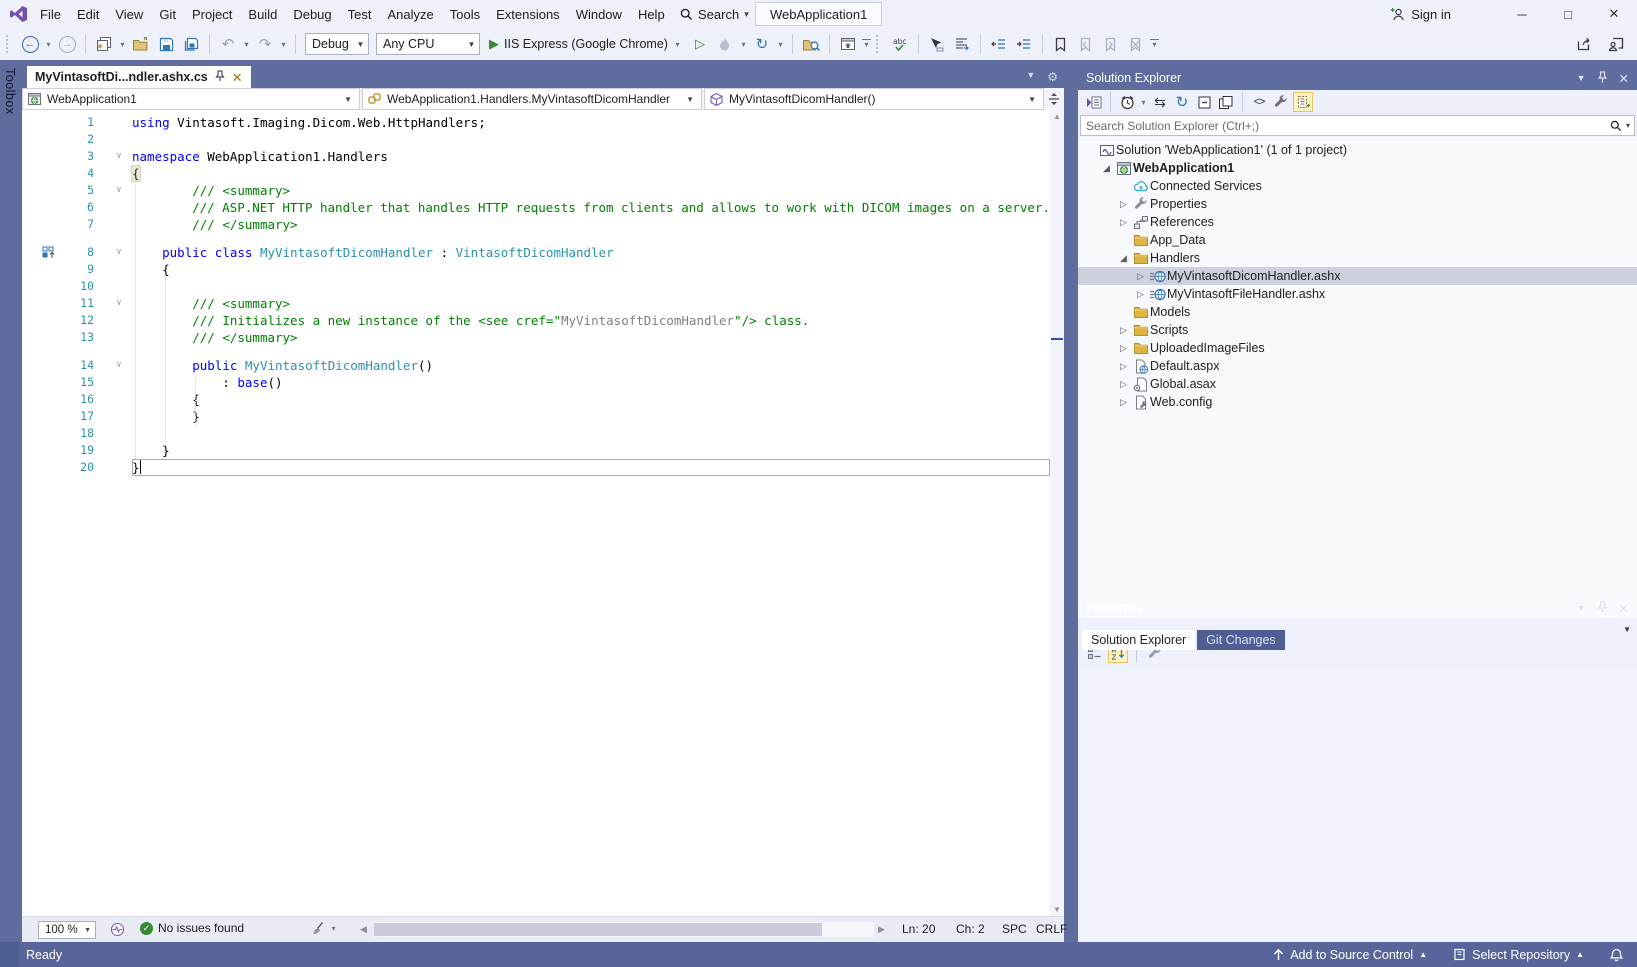  What do you see at coordinates (67, 930) in the screenshot?
I see `zoom-combobox: 100 % ▼` at bounding box center [67, 930].